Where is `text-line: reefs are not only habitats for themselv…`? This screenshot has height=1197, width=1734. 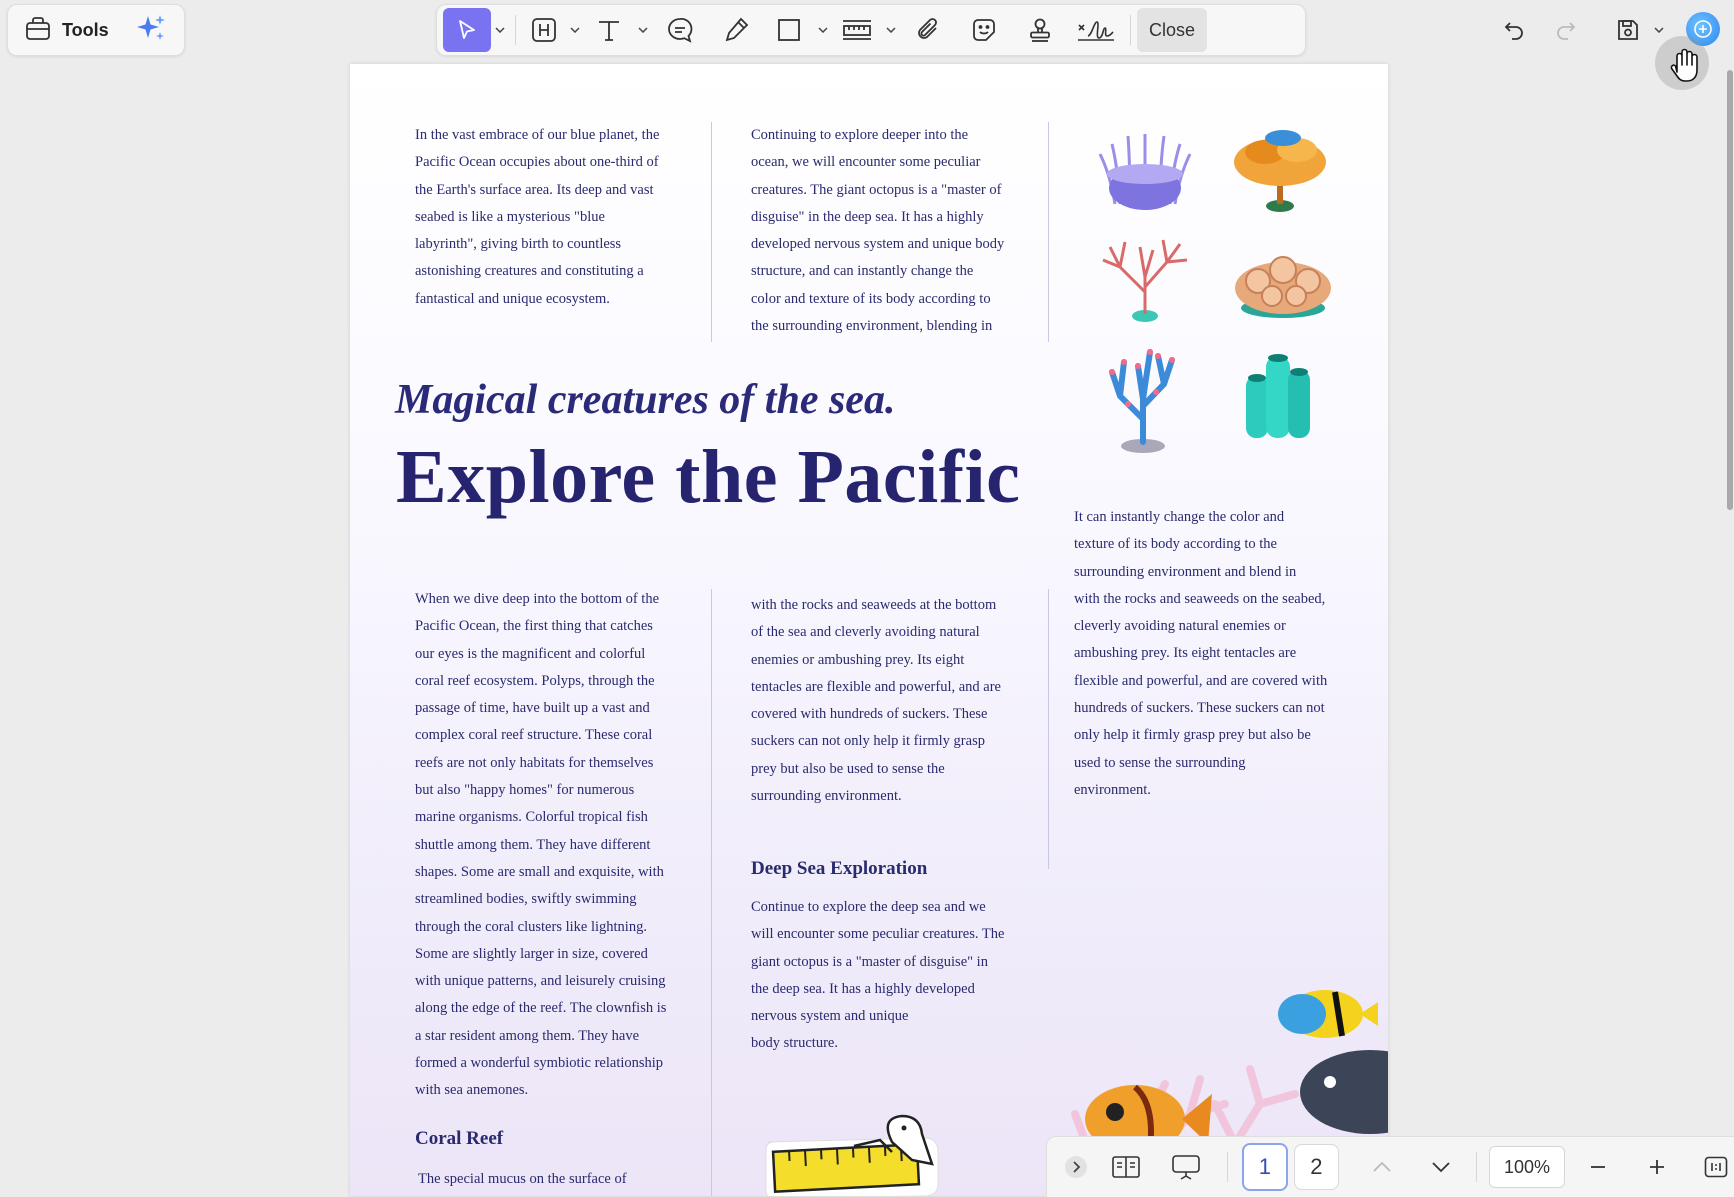 text-line: reefs are not only habitats for themselv… is located at coordinates (534, 762).